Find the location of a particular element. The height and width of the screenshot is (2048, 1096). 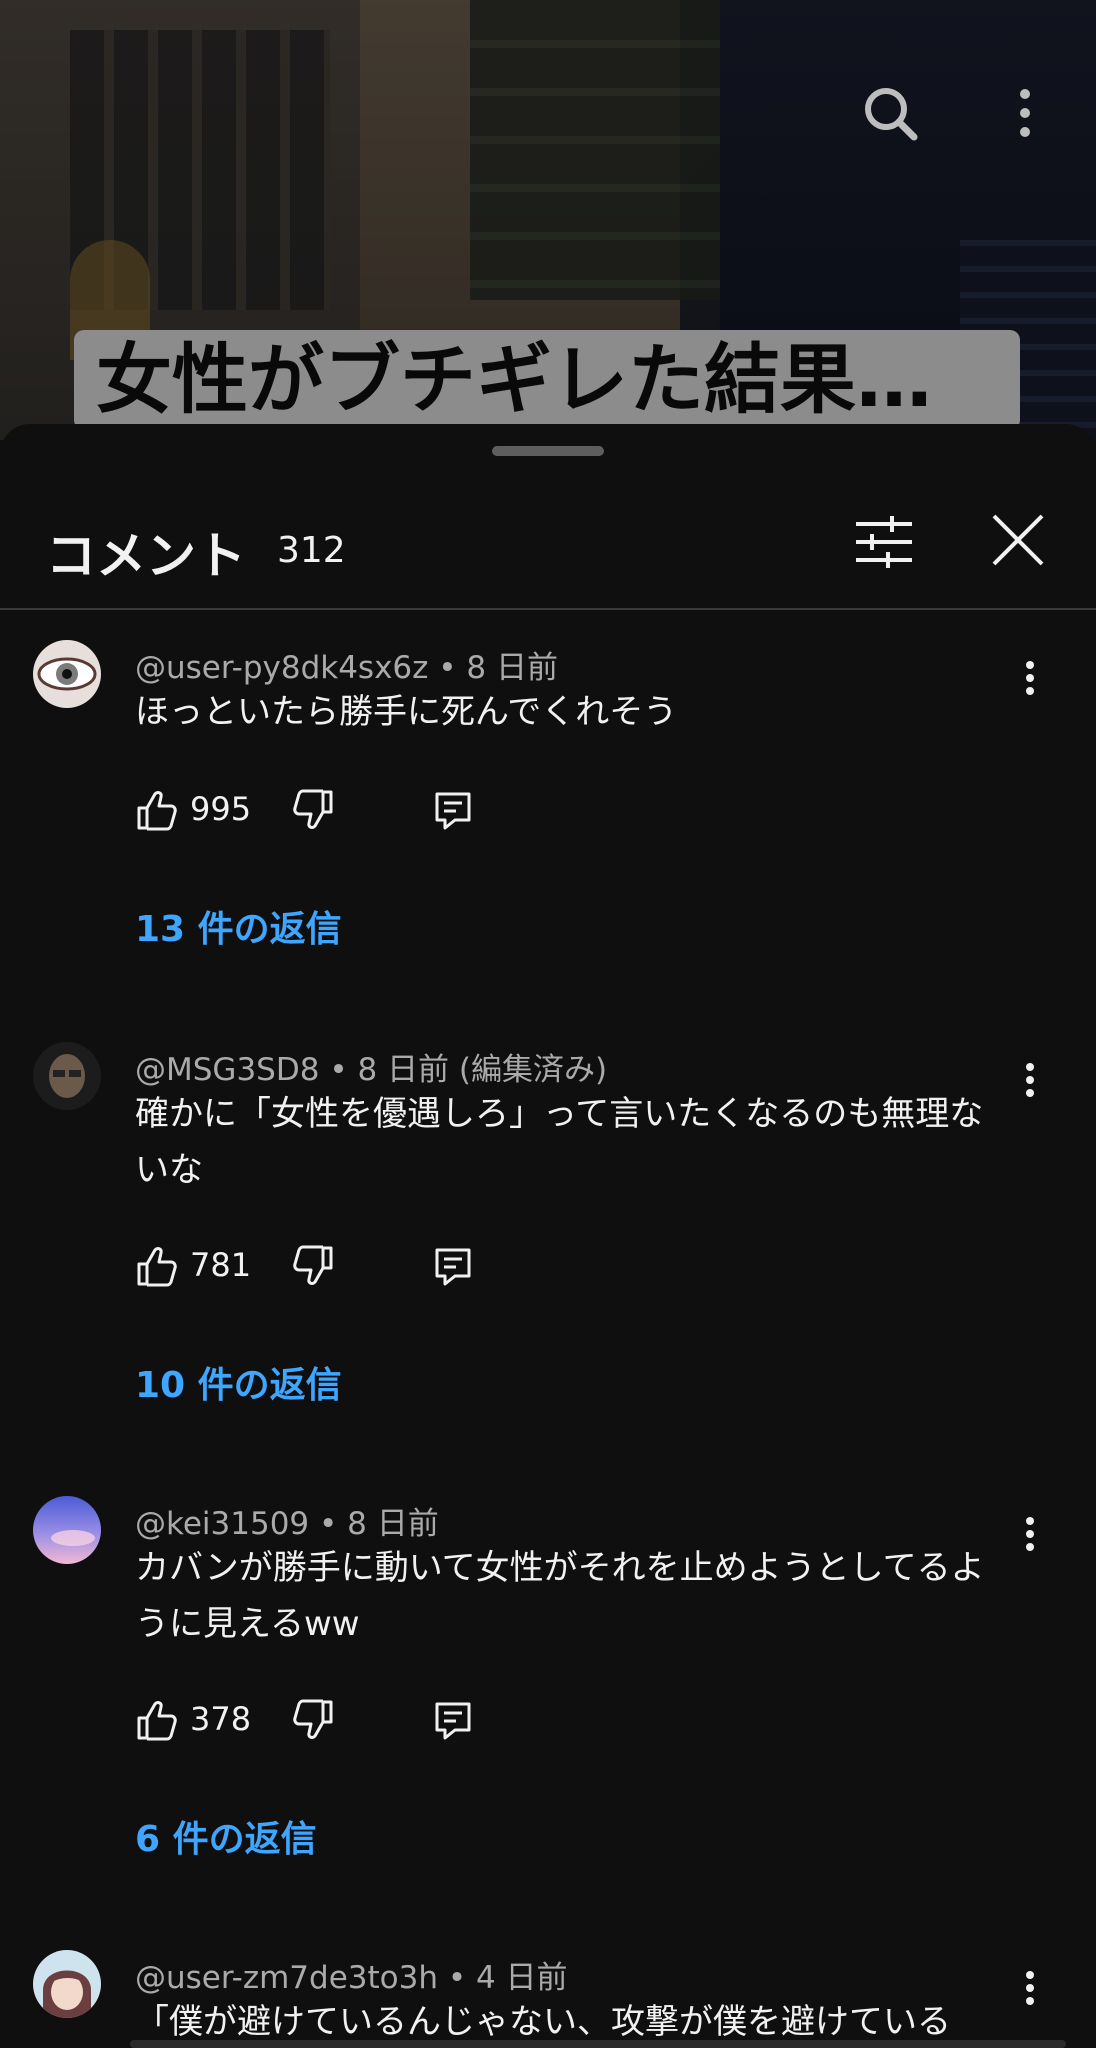

close-comments-button is located at coordinates (1018, 540).